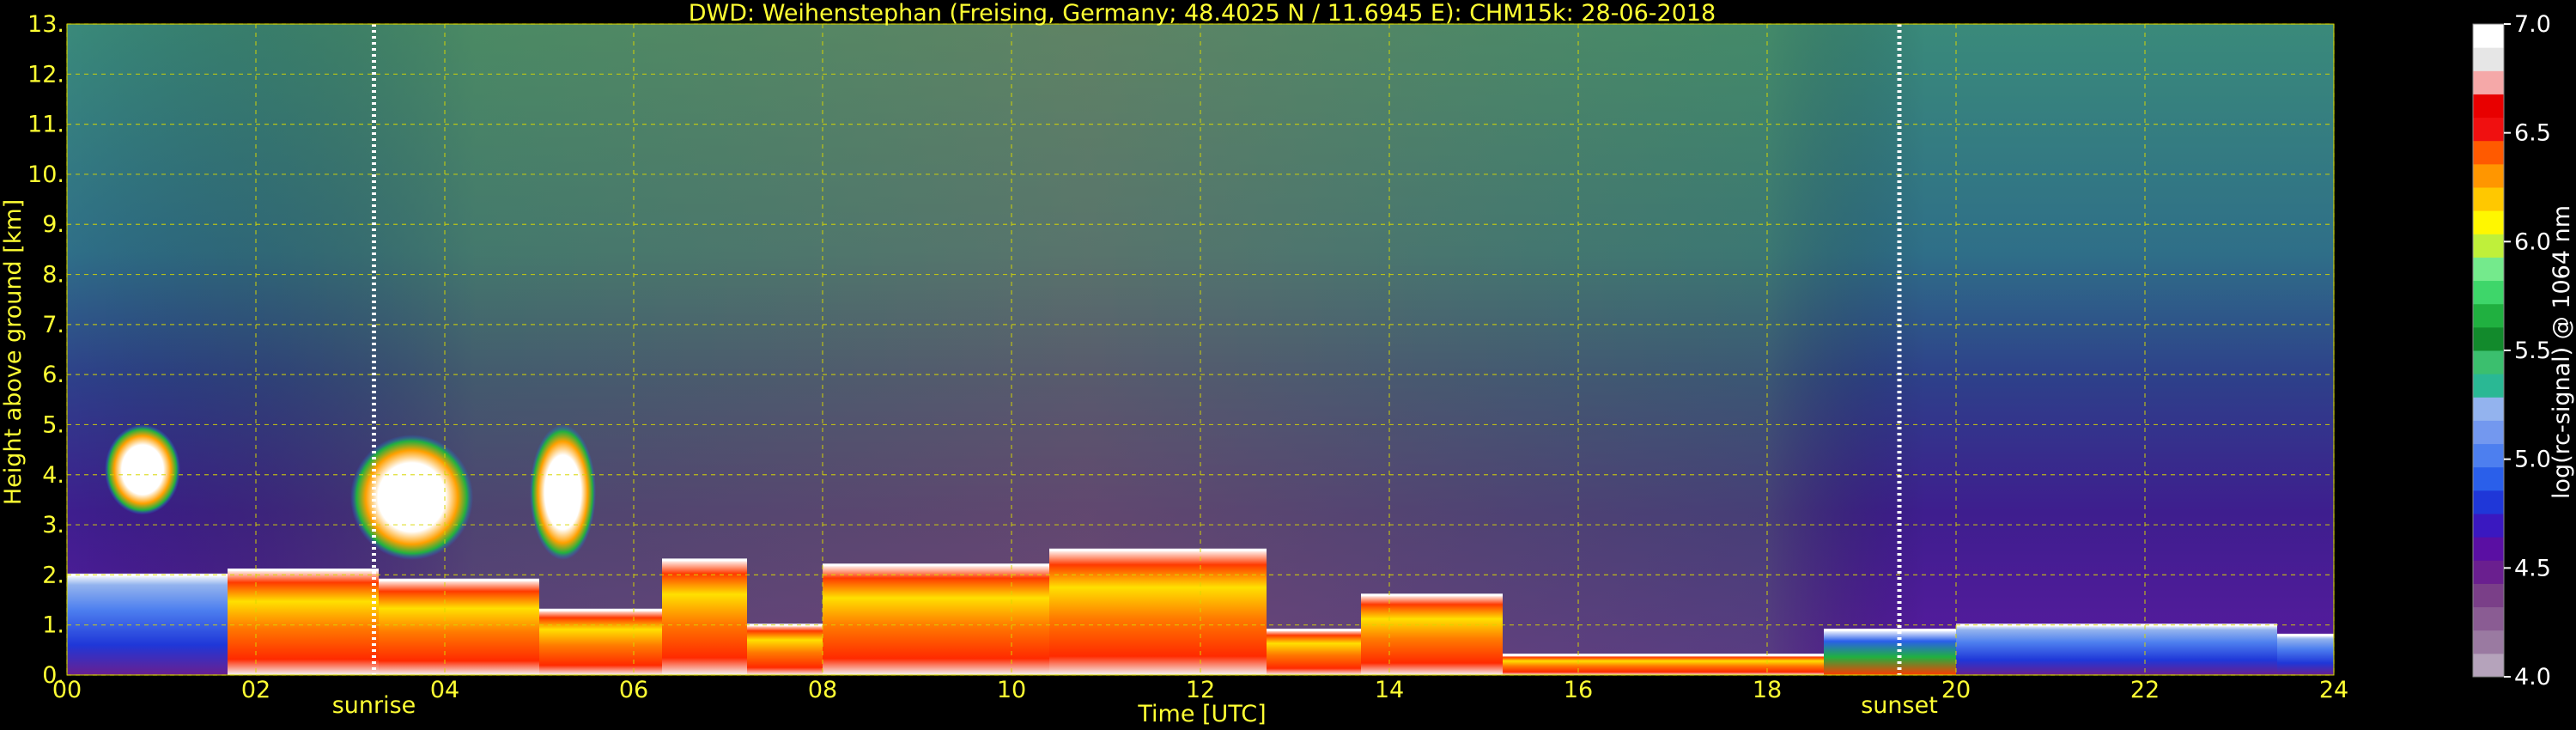  What do you see at coordinates (45, 125) in the screenshot?
I see `y-tick-label: 11.` at bounding box center [45, 125].